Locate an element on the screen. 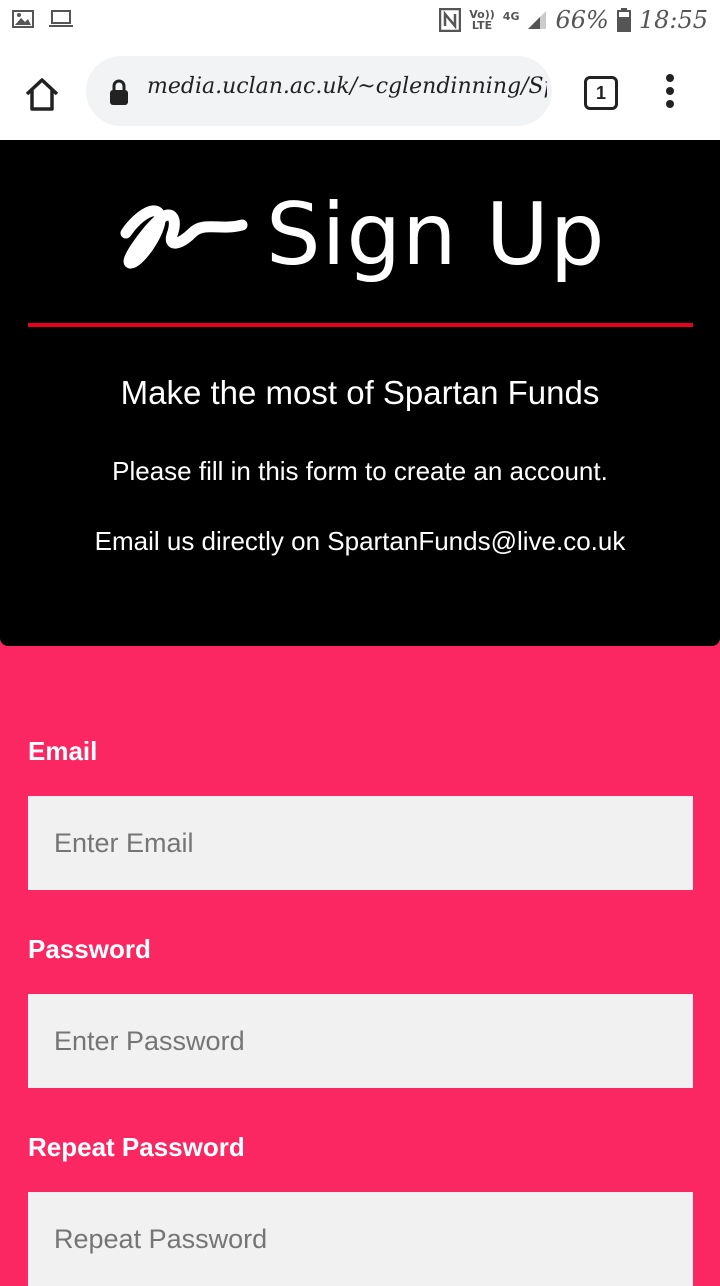  network-type: 4G is located at coordinates (511, 16).